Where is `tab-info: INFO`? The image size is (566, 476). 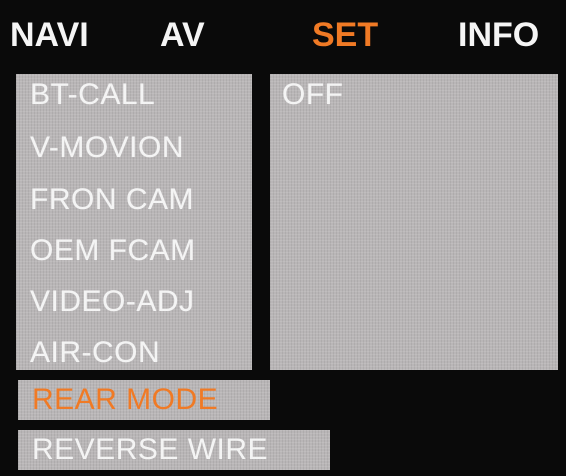 tab-info: INFO is located at coordinates (498, 35).